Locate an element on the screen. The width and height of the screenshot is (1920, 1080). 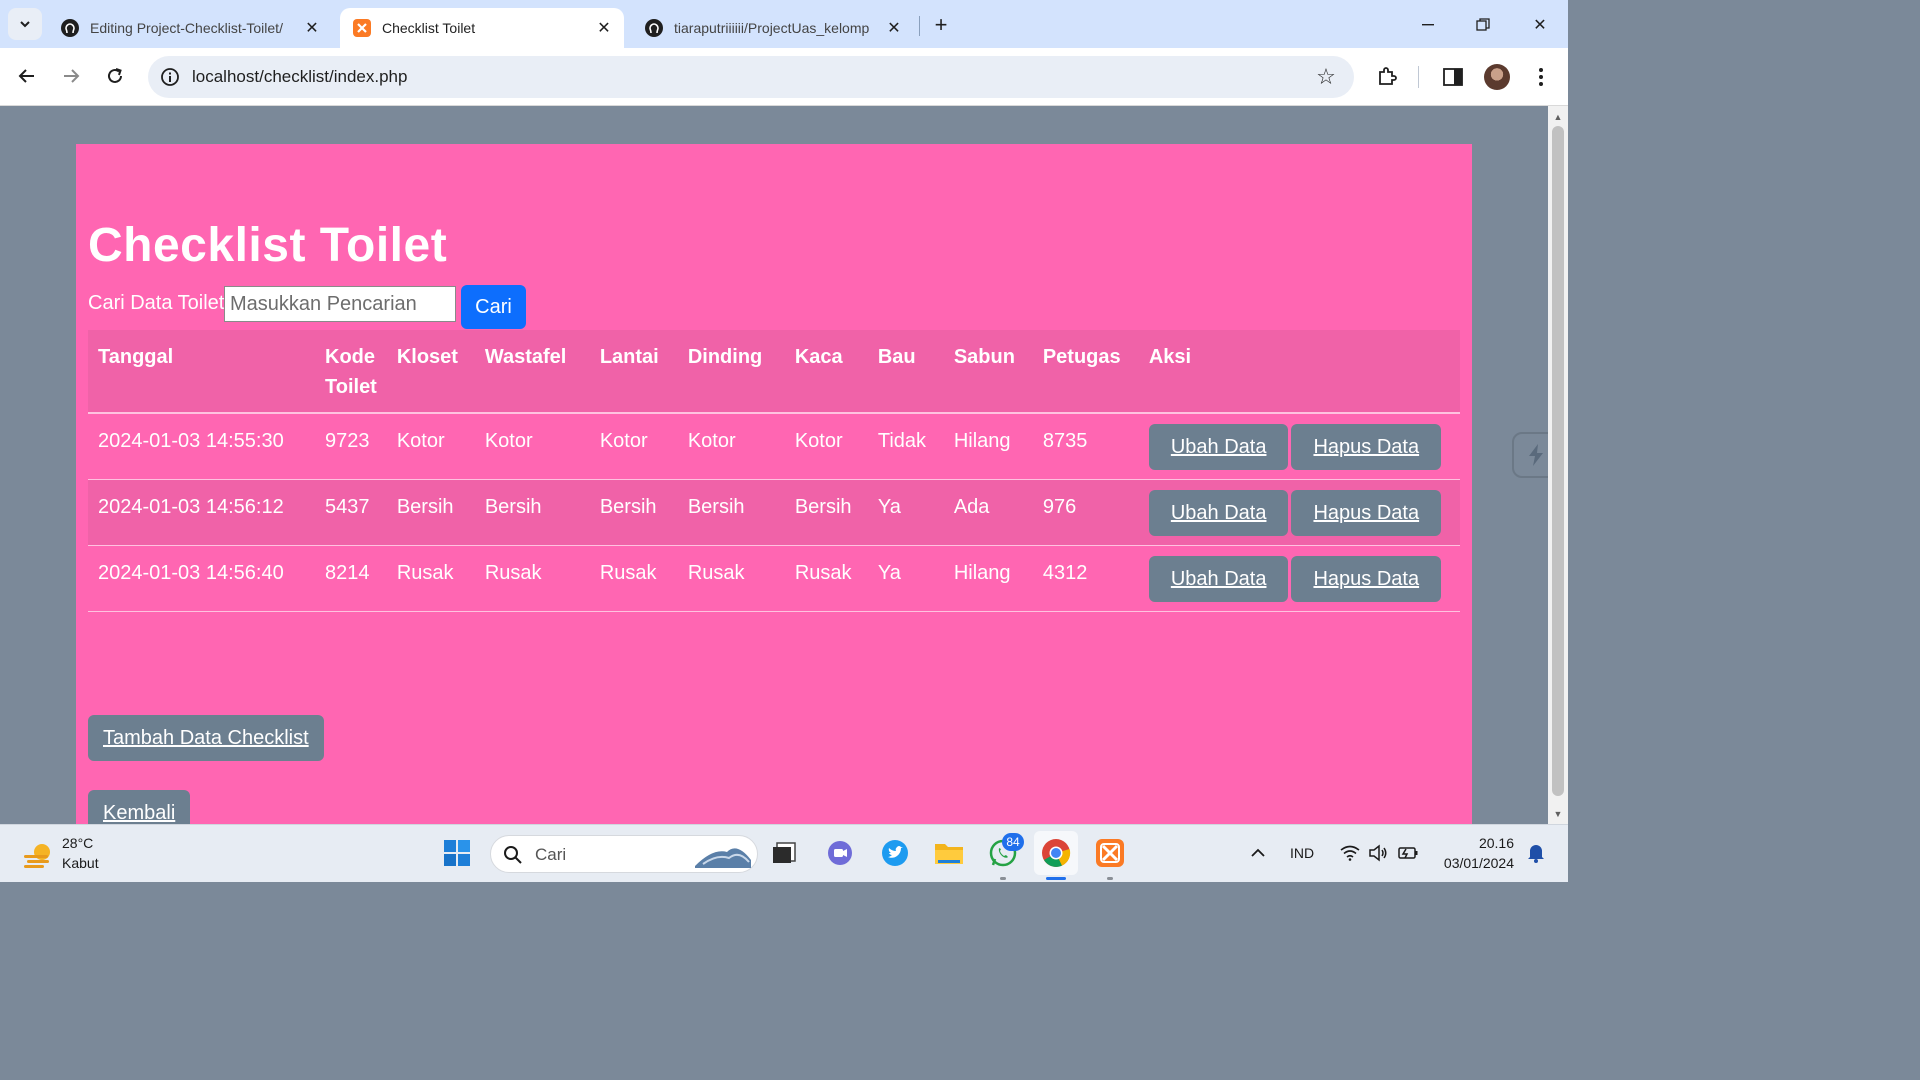
add-checklist-button: Tambah Data Checklist is located at coordinates (206, 738).